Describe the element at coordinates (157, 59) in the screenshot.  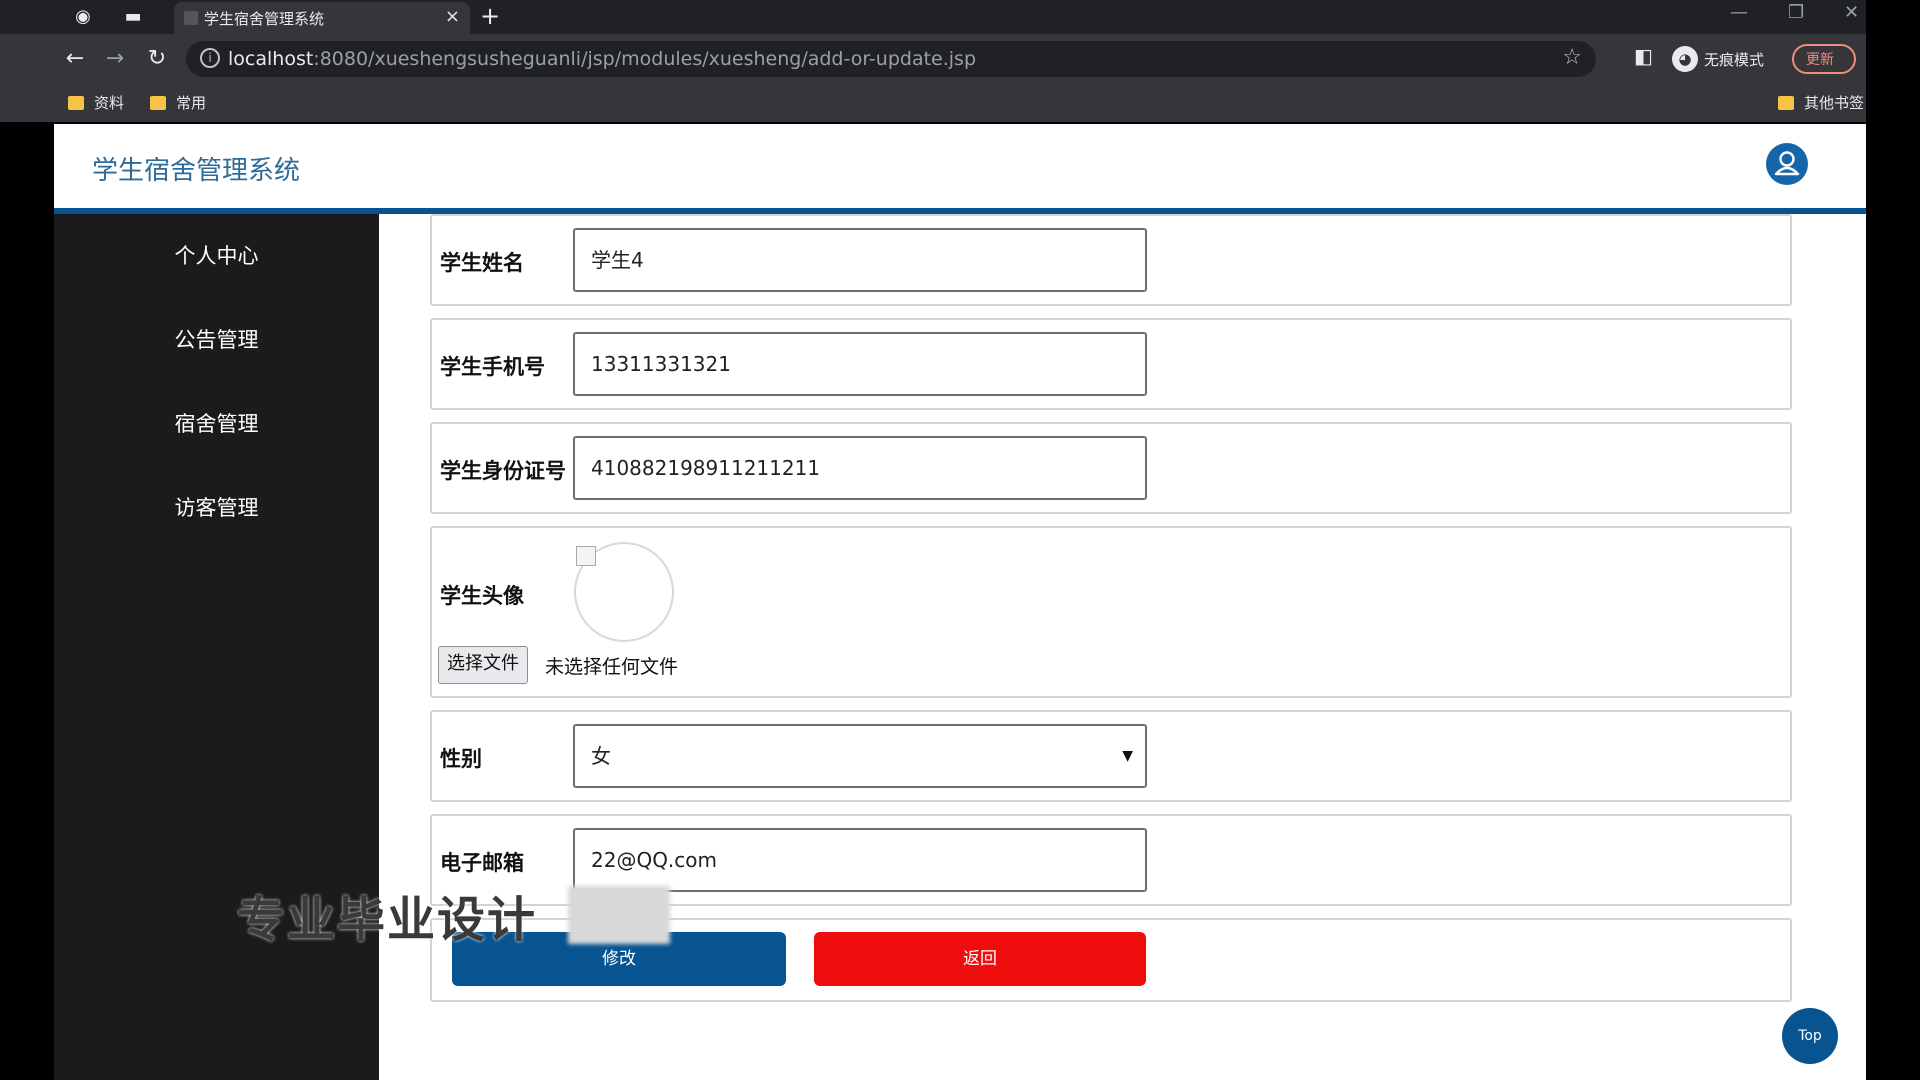
I see `reload-icon: ↻` at that location.